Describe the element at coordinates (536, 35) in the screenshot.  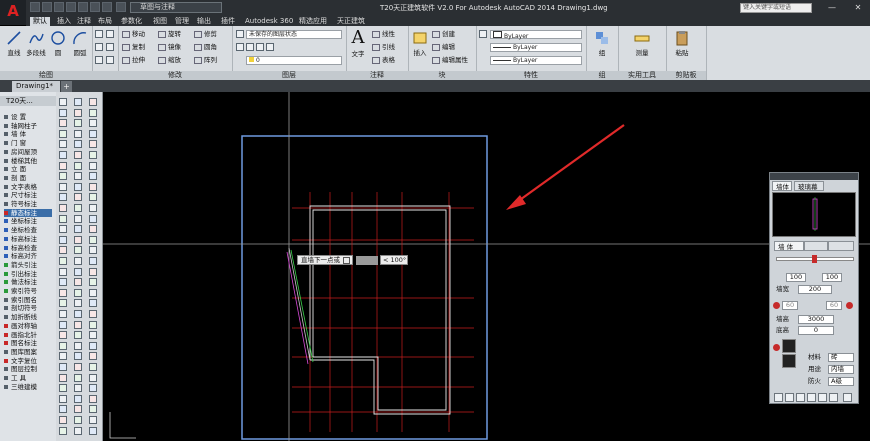
I see `color-dropdown: ByLayer` at that location.